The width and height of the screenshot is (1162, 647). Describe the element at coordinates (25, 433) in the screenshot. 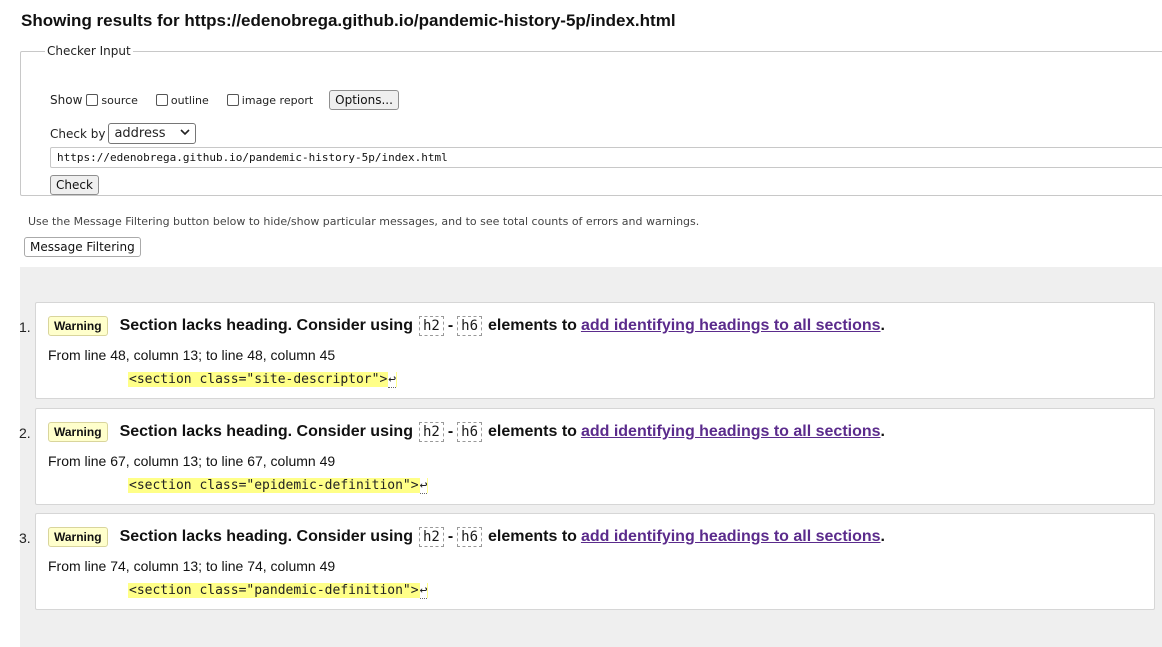

I see `message-number: 2.` at that location.